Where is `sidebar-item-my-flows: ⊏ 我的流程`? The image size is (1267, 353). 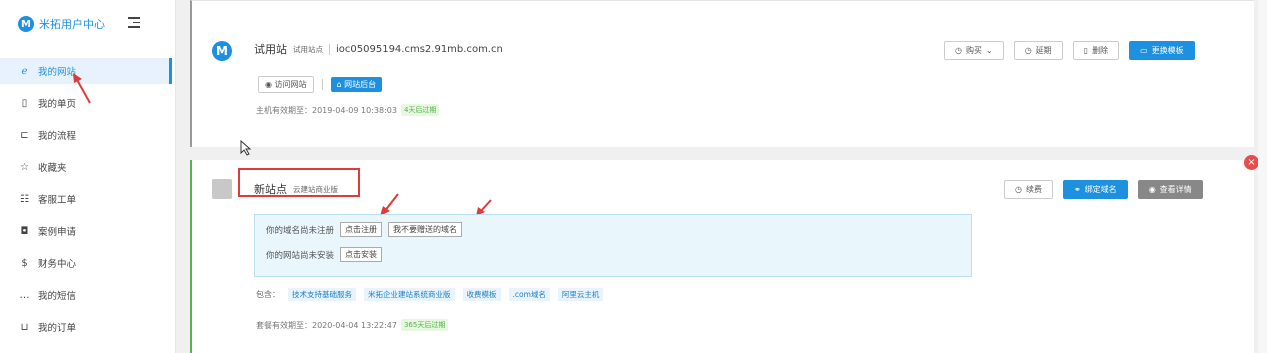
sidebar-item-my-flows: ⊏ 我的流程 is located at coordinates (86, 135).